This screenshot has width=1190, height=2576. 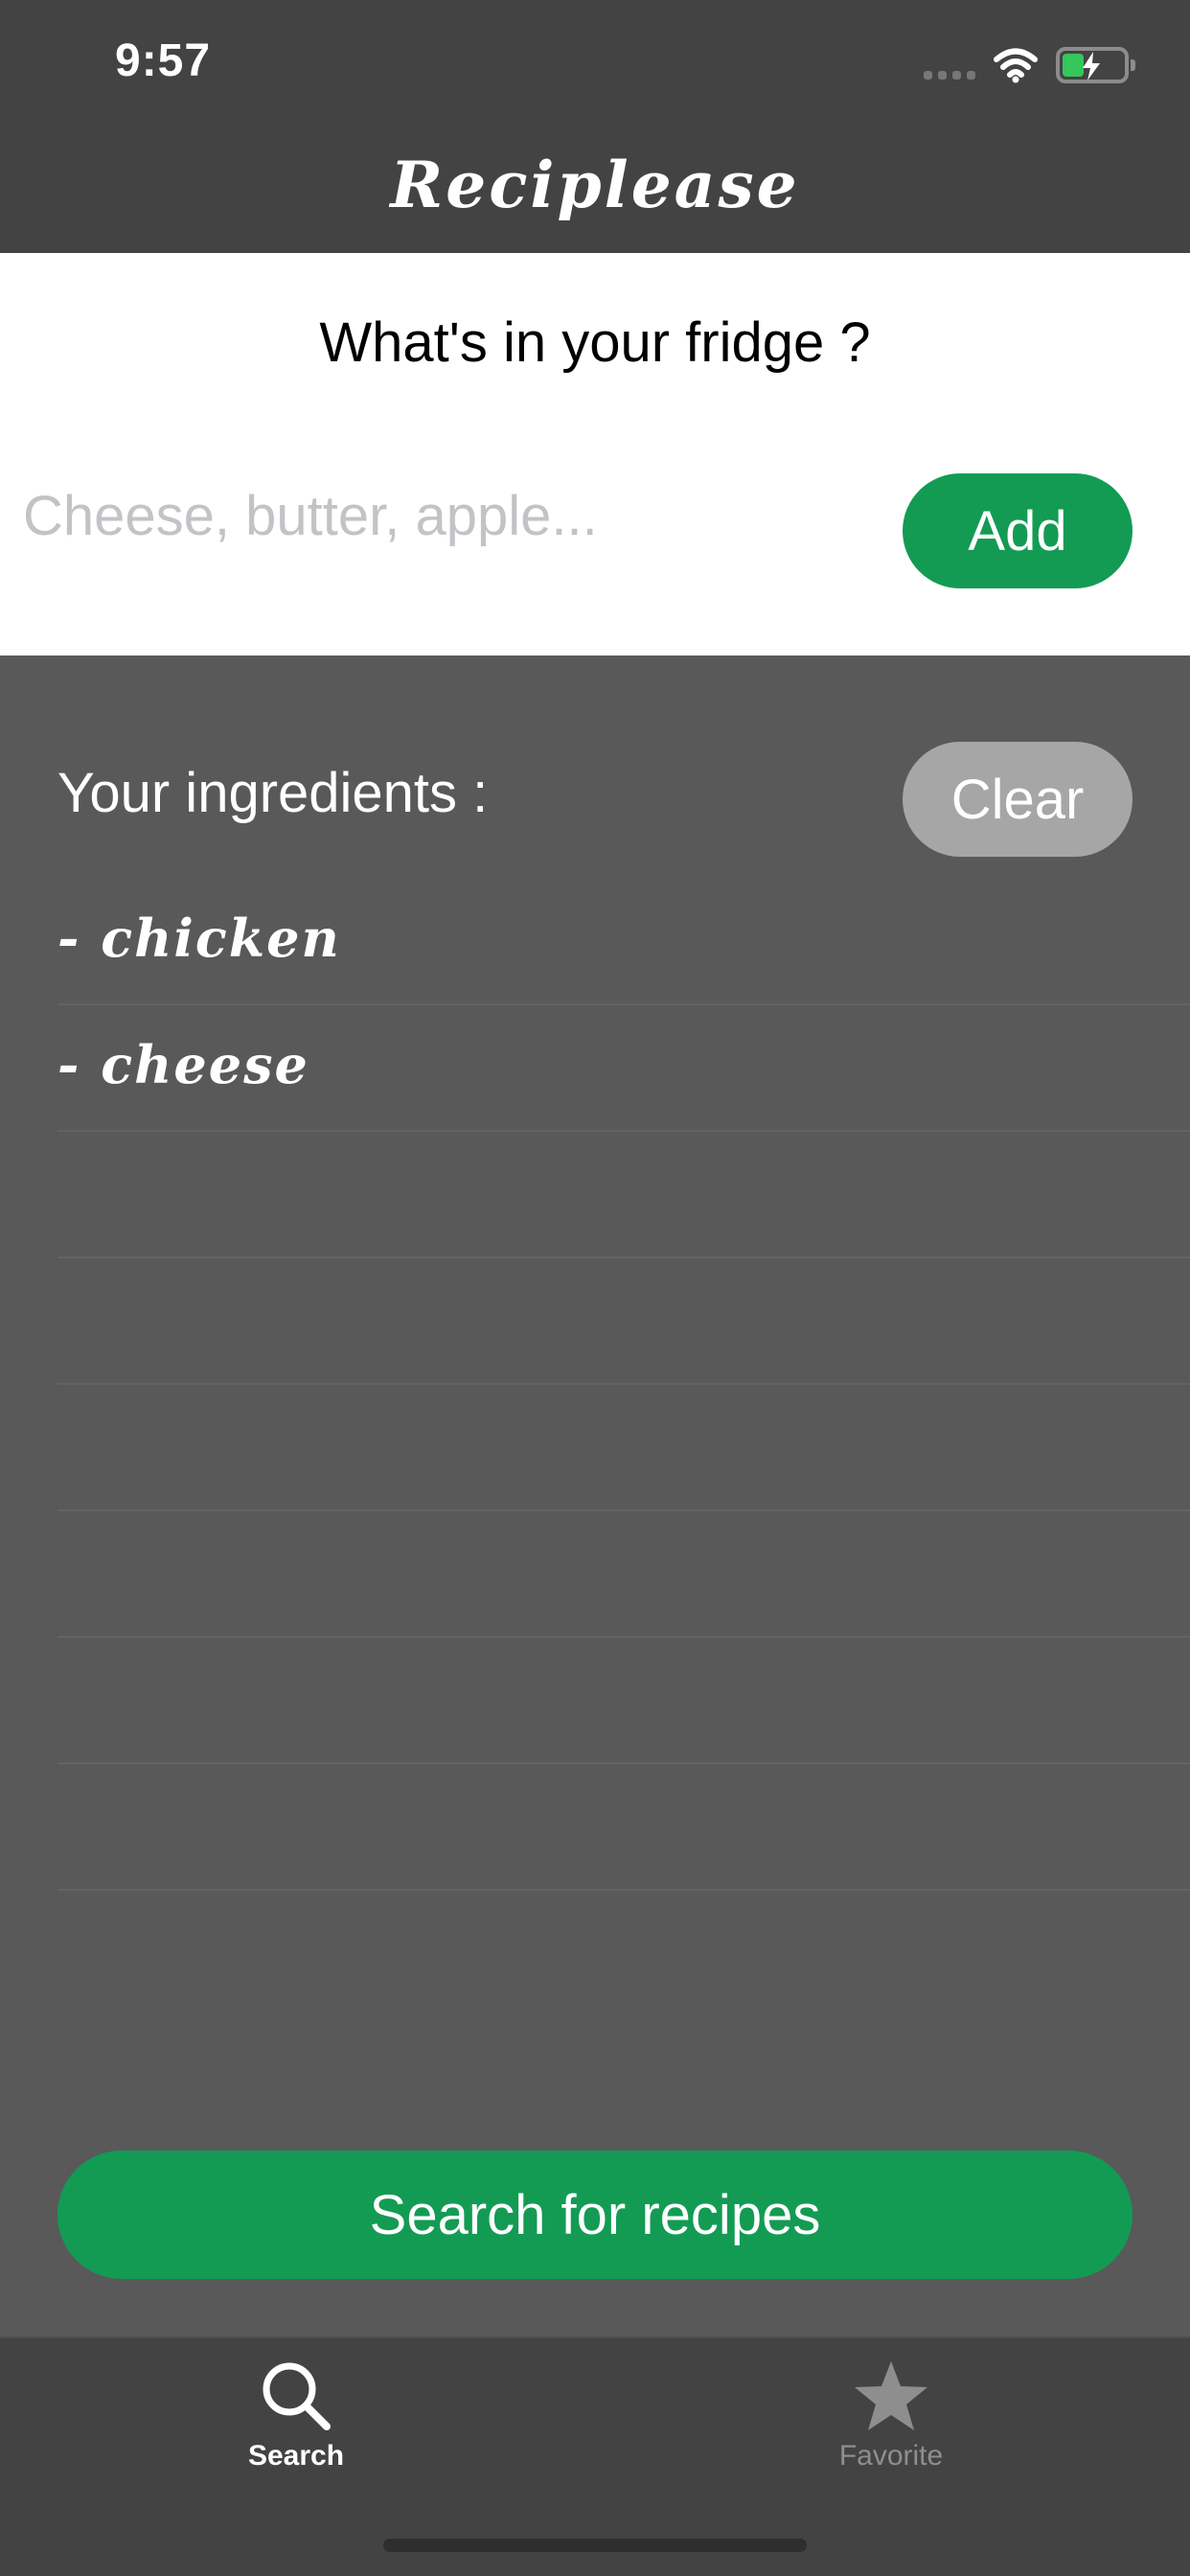 What do you see at coordinates (163, 60) in the screenshot?
I see `status-time: 9:57` at bounding box center [163, 60].